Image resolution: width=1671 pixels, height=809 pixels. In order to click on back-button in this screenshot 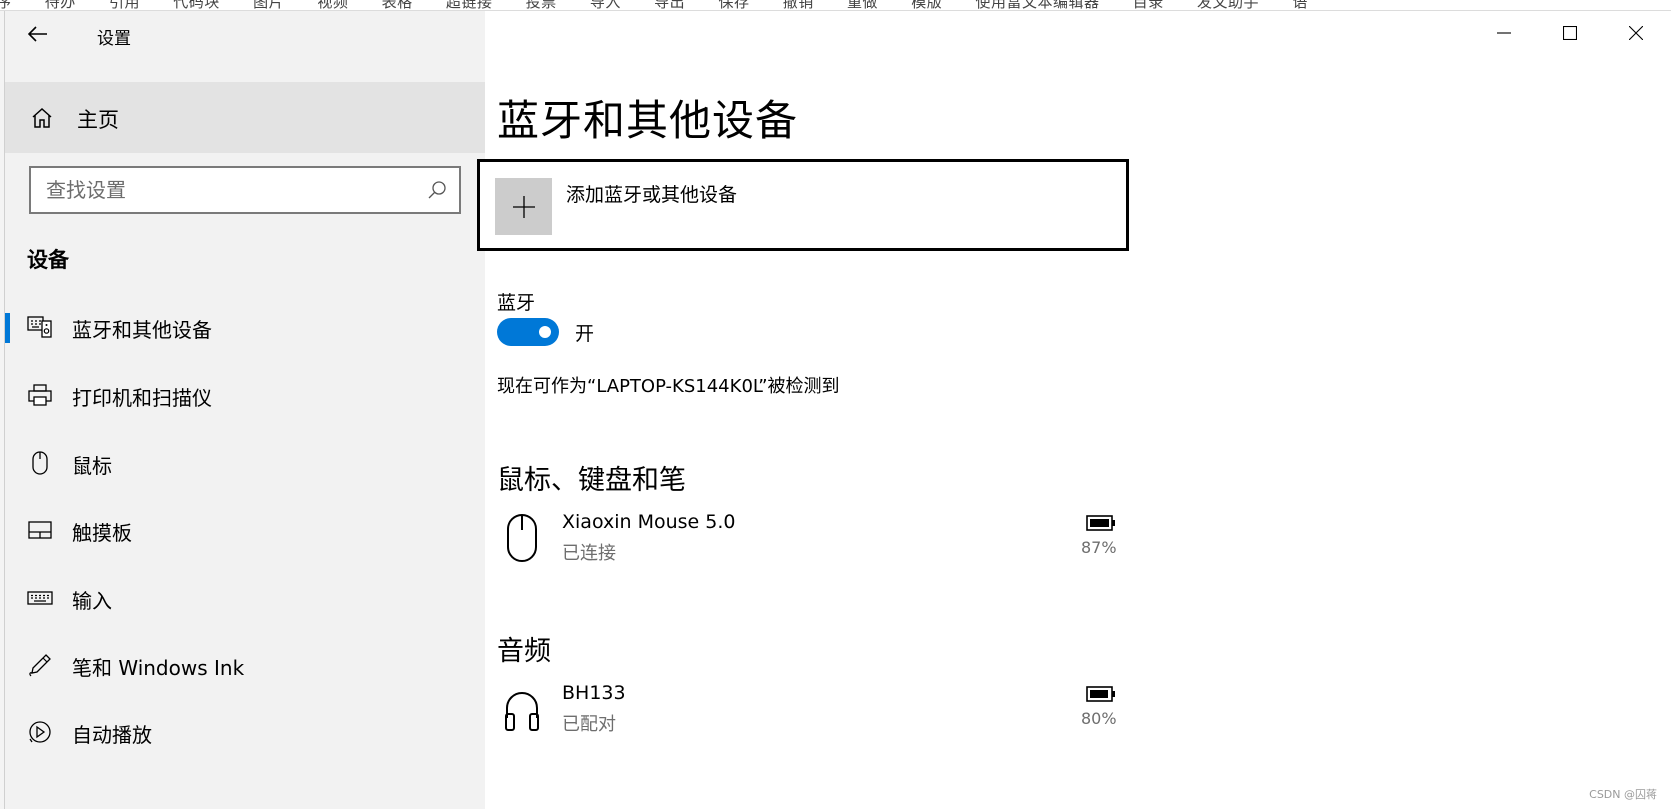, I will do `click(38, 34)`.